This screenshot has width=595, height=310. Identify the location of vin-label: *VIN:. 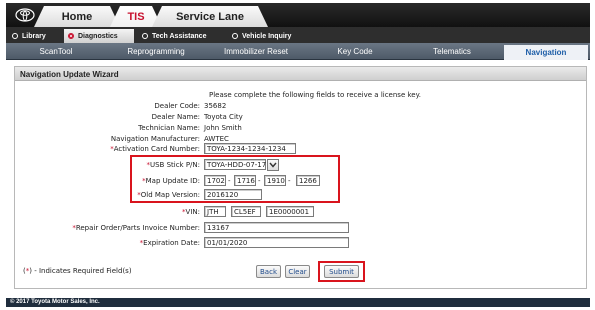
(191, 212).